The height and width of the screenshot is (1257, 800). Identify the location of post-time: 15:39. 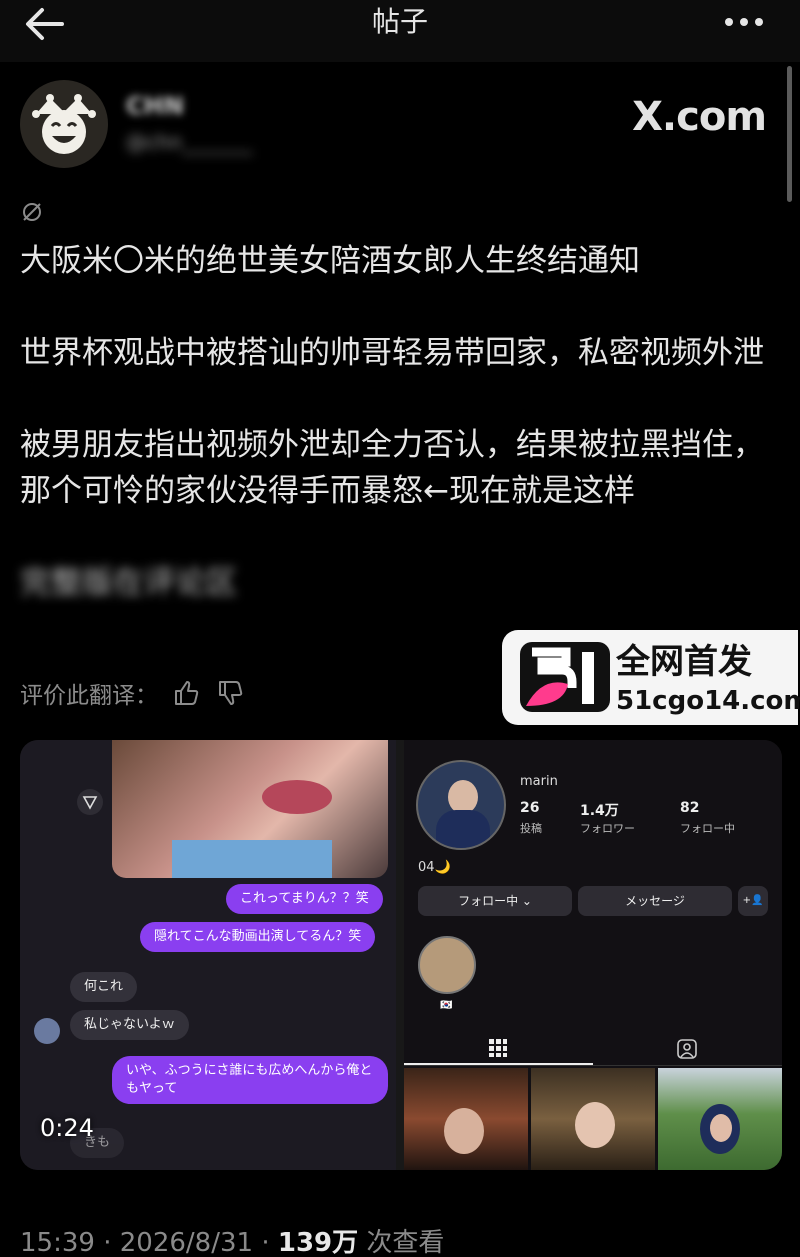
(57, 1242).